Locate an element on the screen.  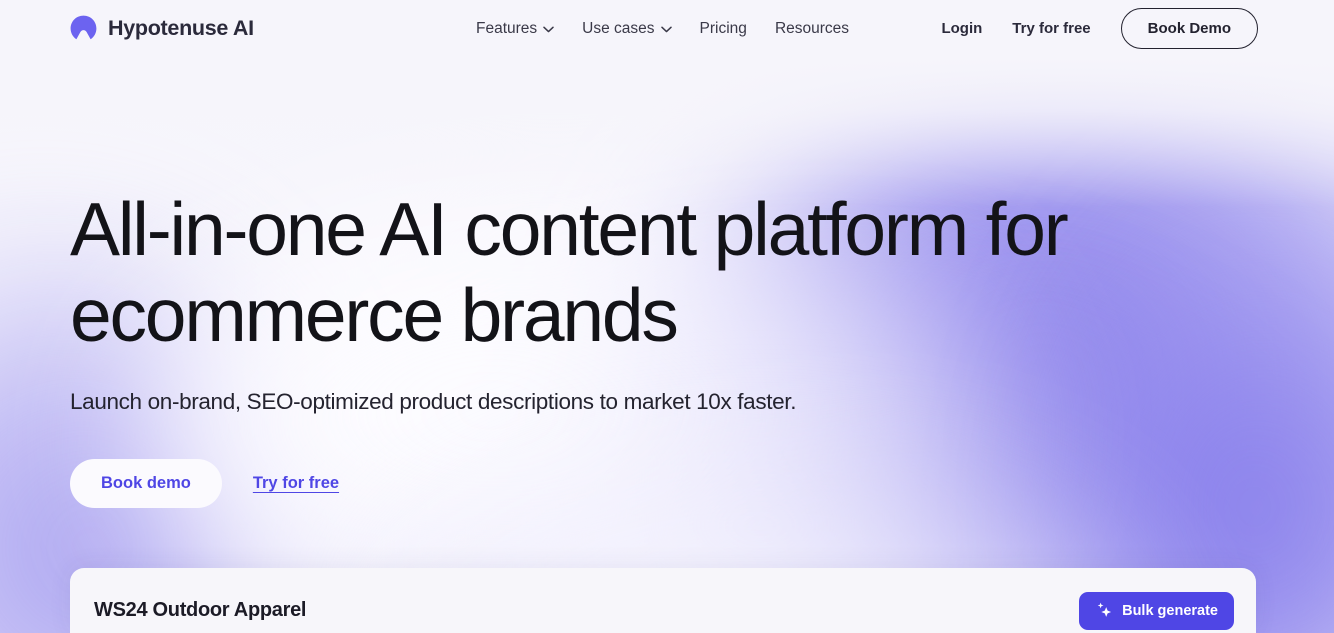
nav-item-features: Features is located at coordinates (515, 29).